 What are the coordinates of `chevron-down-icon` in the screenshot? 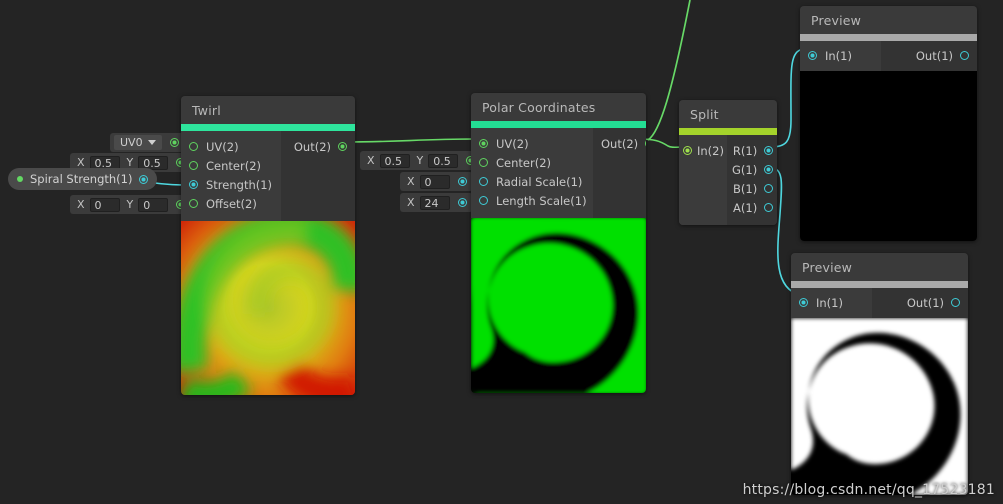 It's located at (151, 142).